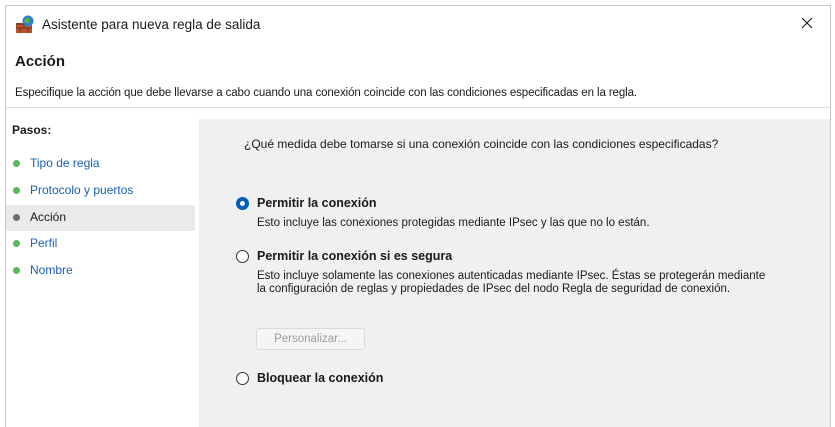 The image size is (835, 427). I want to click on steps-title: Pasos:, so click(32, 130).